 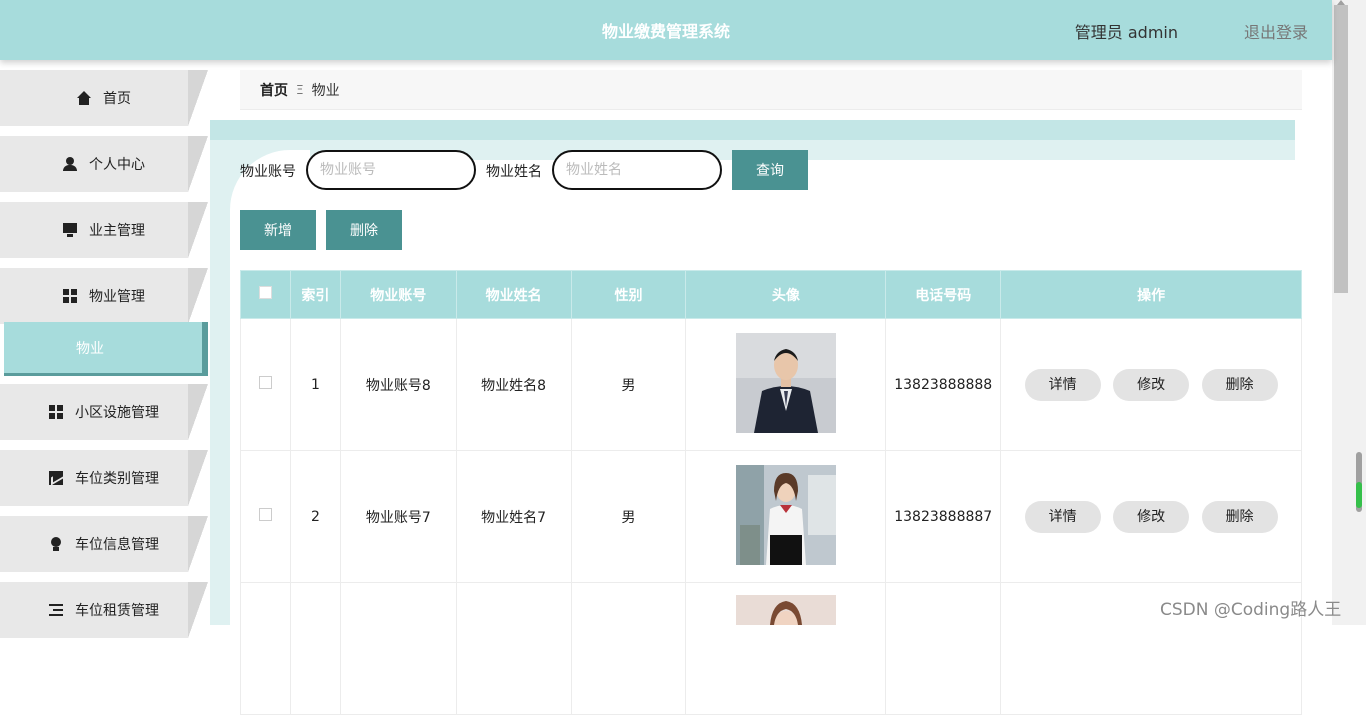 What do you see at coordinates (70, 164) in the screenshot?
I see `user-icon` at bounding box center [70, 164].